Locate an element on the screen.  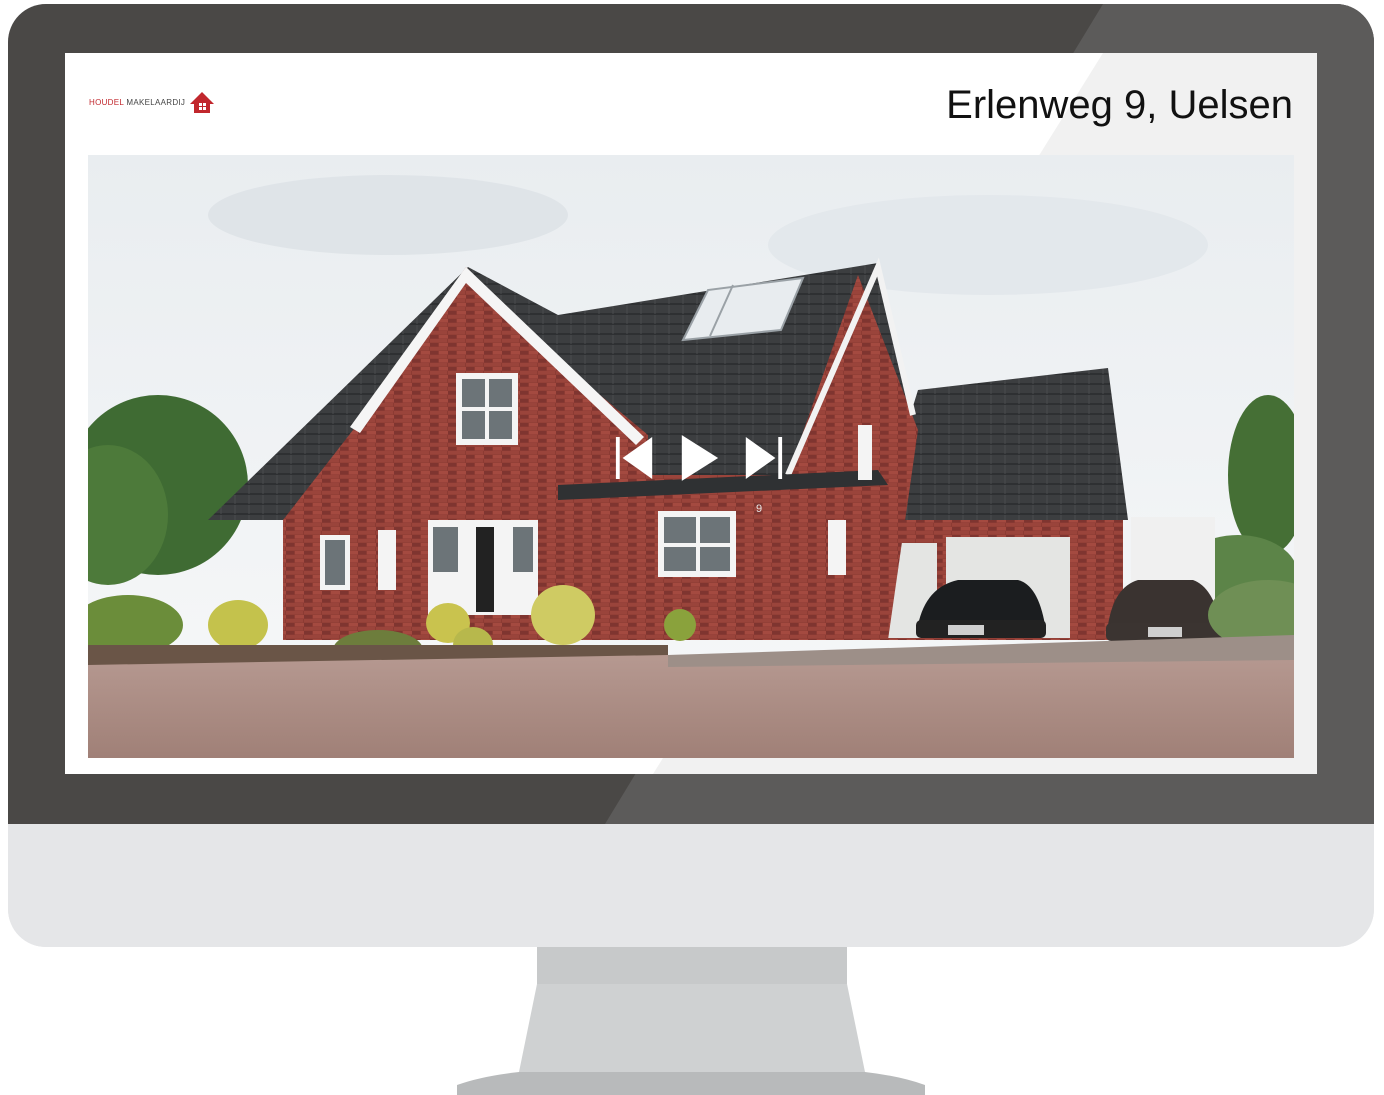
house-logo-icon is located at coordinates (202, 102).